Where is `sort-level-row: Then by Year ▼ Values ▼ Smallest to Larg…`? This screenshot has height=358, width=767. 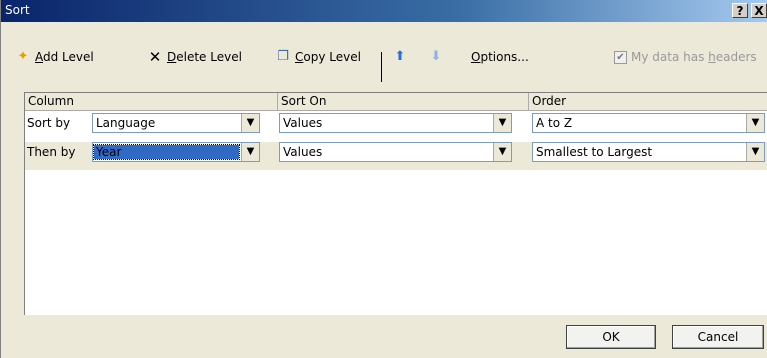
sort-level-row: Then by Year ▼ Values ▼ Smallest to Larg… is located at coordinates (396, 156).